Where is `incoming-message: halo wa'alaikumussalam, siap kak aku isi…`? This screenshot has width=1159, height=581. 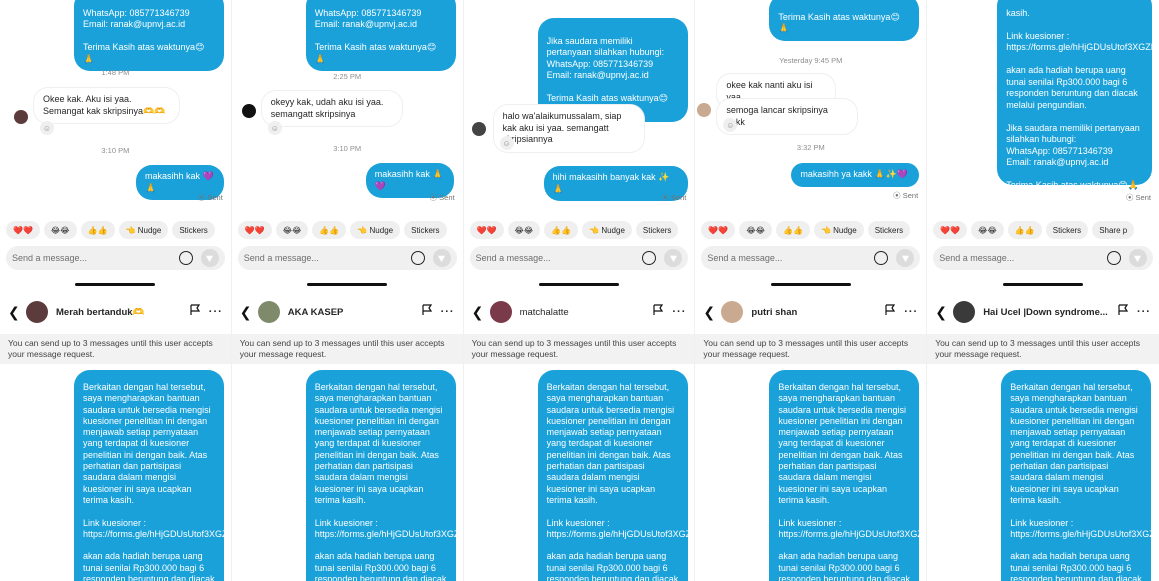
incoming-message: halo wa'alaikumussalam, siap kak aku isi… is located at coordinates (568, 128).